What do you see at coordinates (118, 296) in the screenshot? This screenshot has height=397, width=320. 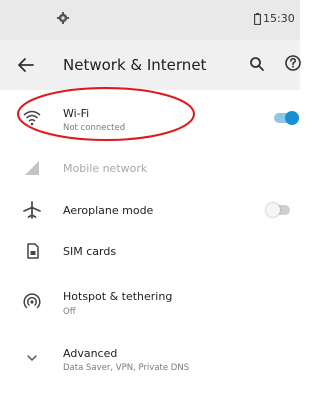 I see `hotspot-title: Hotspot & tethering` at bounding box center [118, 296].